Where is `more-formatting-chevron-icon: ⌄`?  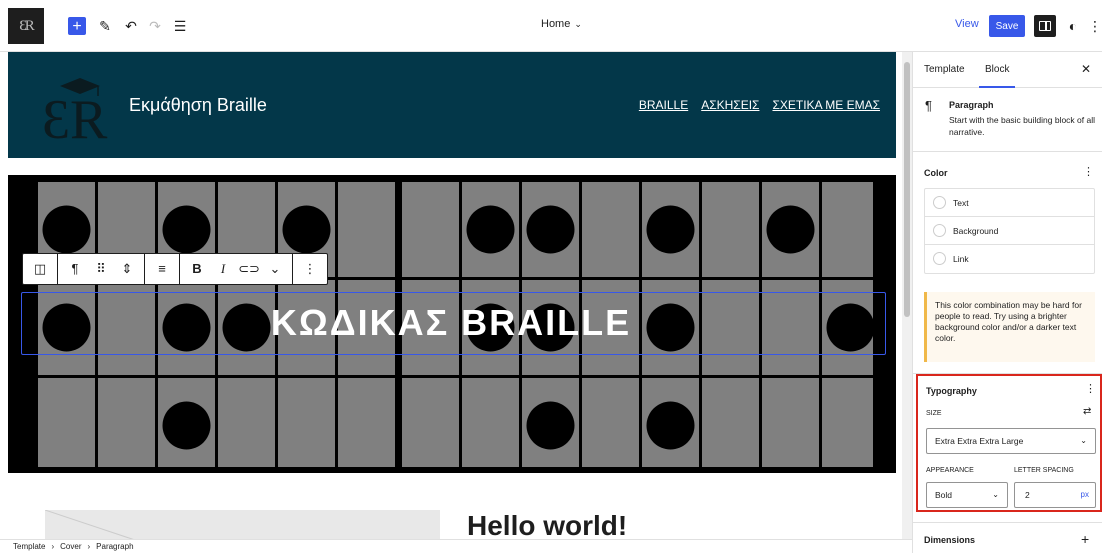
more-formatting-chevron-icon: ⌄ is located at coordinates (275, 269).